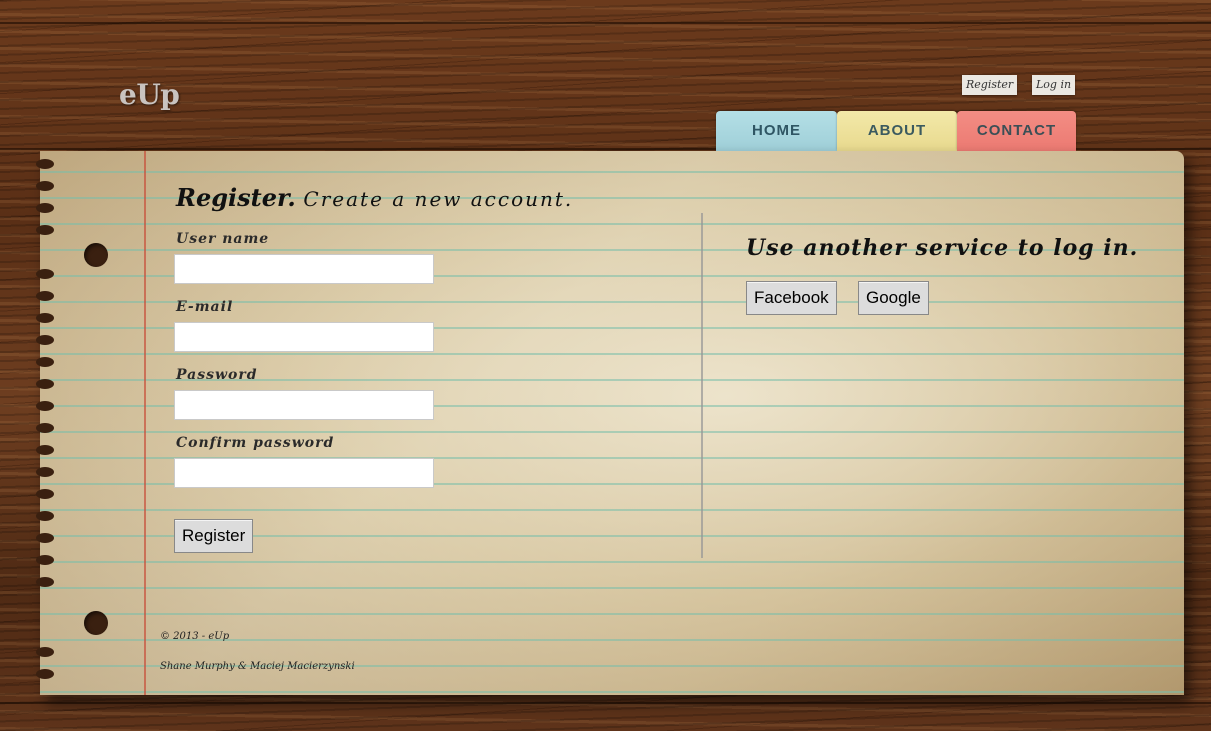  I want to click on tab-home: HOME, so click(776, 131).